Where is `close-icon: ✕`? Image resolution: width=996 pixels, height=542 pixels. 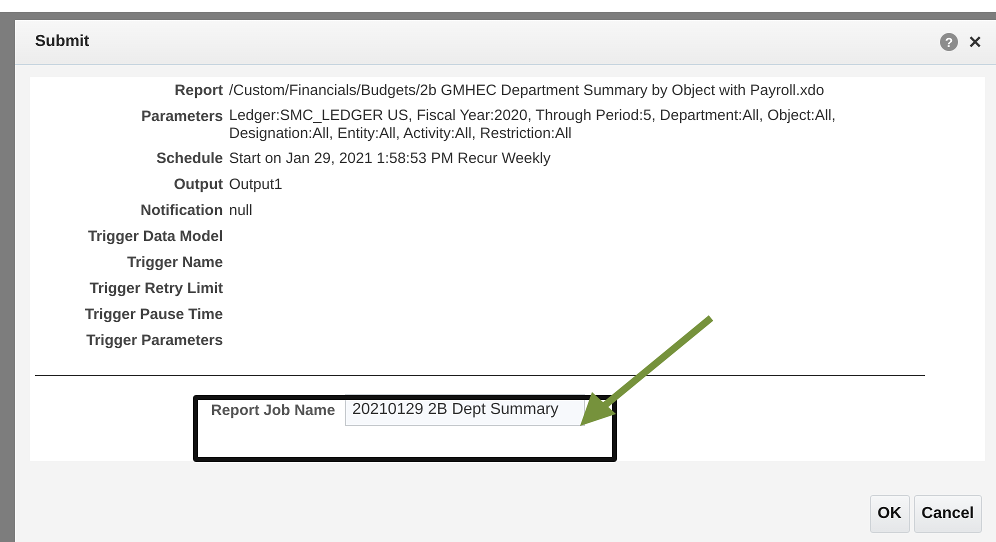 close-icon: ✕ is located at coordinates (975, 42).